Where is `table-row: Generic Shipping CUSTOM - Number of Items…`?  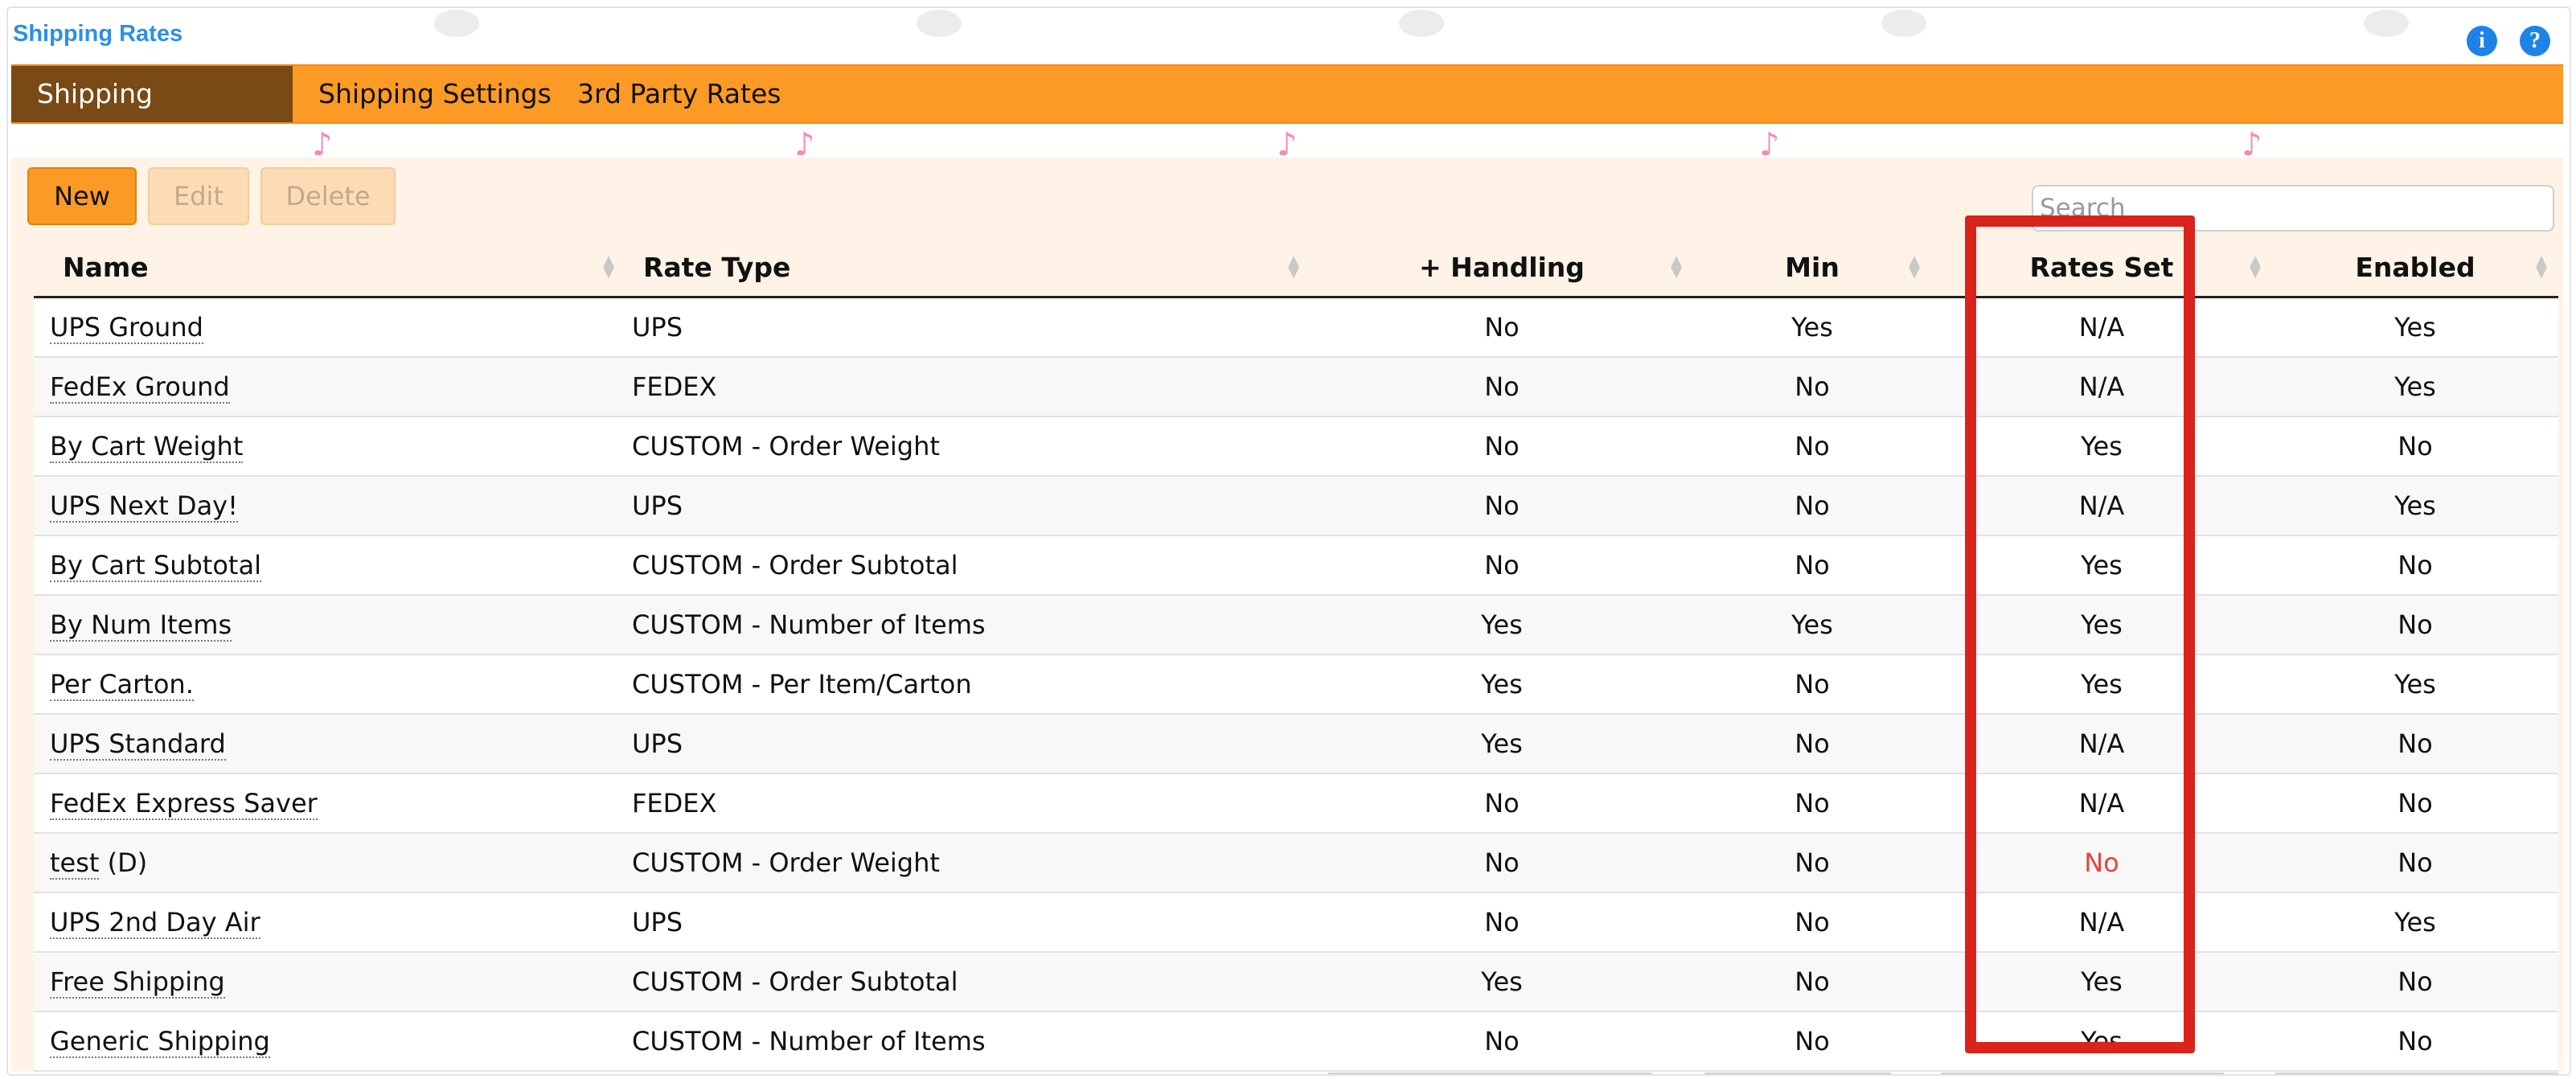 table-row: Generic Shipping CUSTOM - Number of Items… is located at coordinates (1296, 1041).